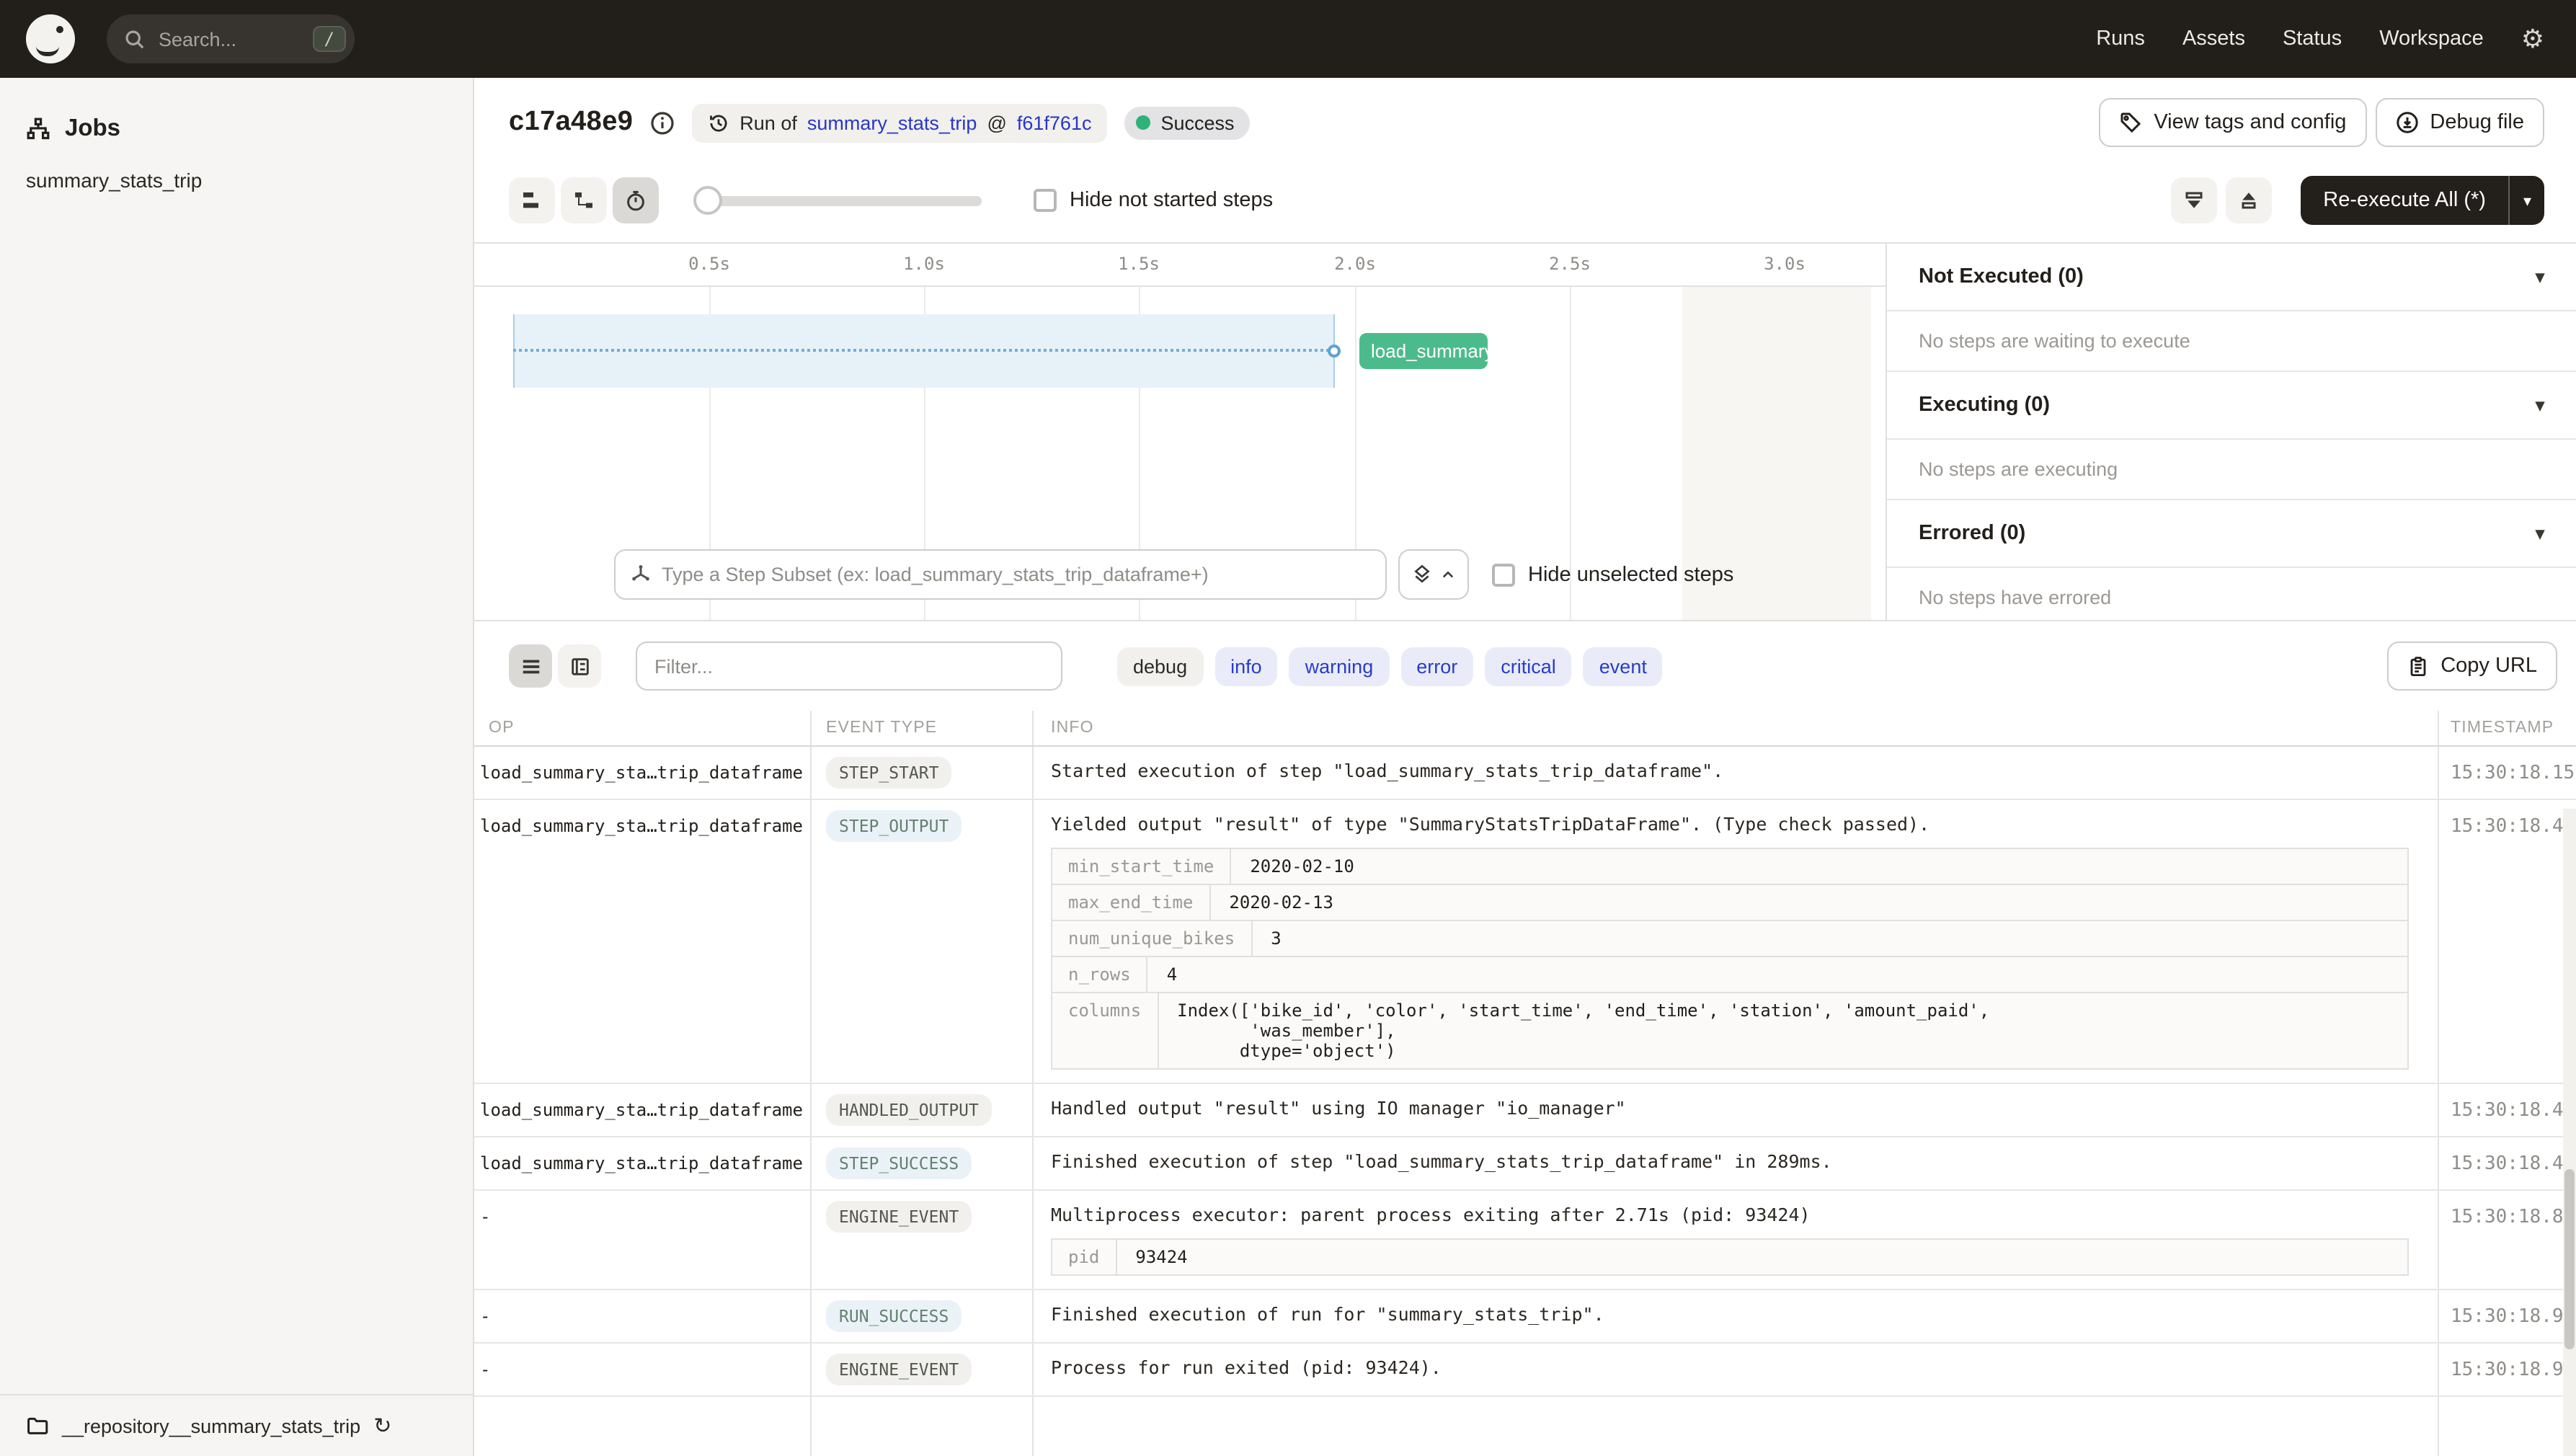 The width and height of the screenshot is (2576, 1456). What do you see at coordinates (2312, 38) in the screenshot?
I see `nav-status: Status` at bounding box center [2312, 38].